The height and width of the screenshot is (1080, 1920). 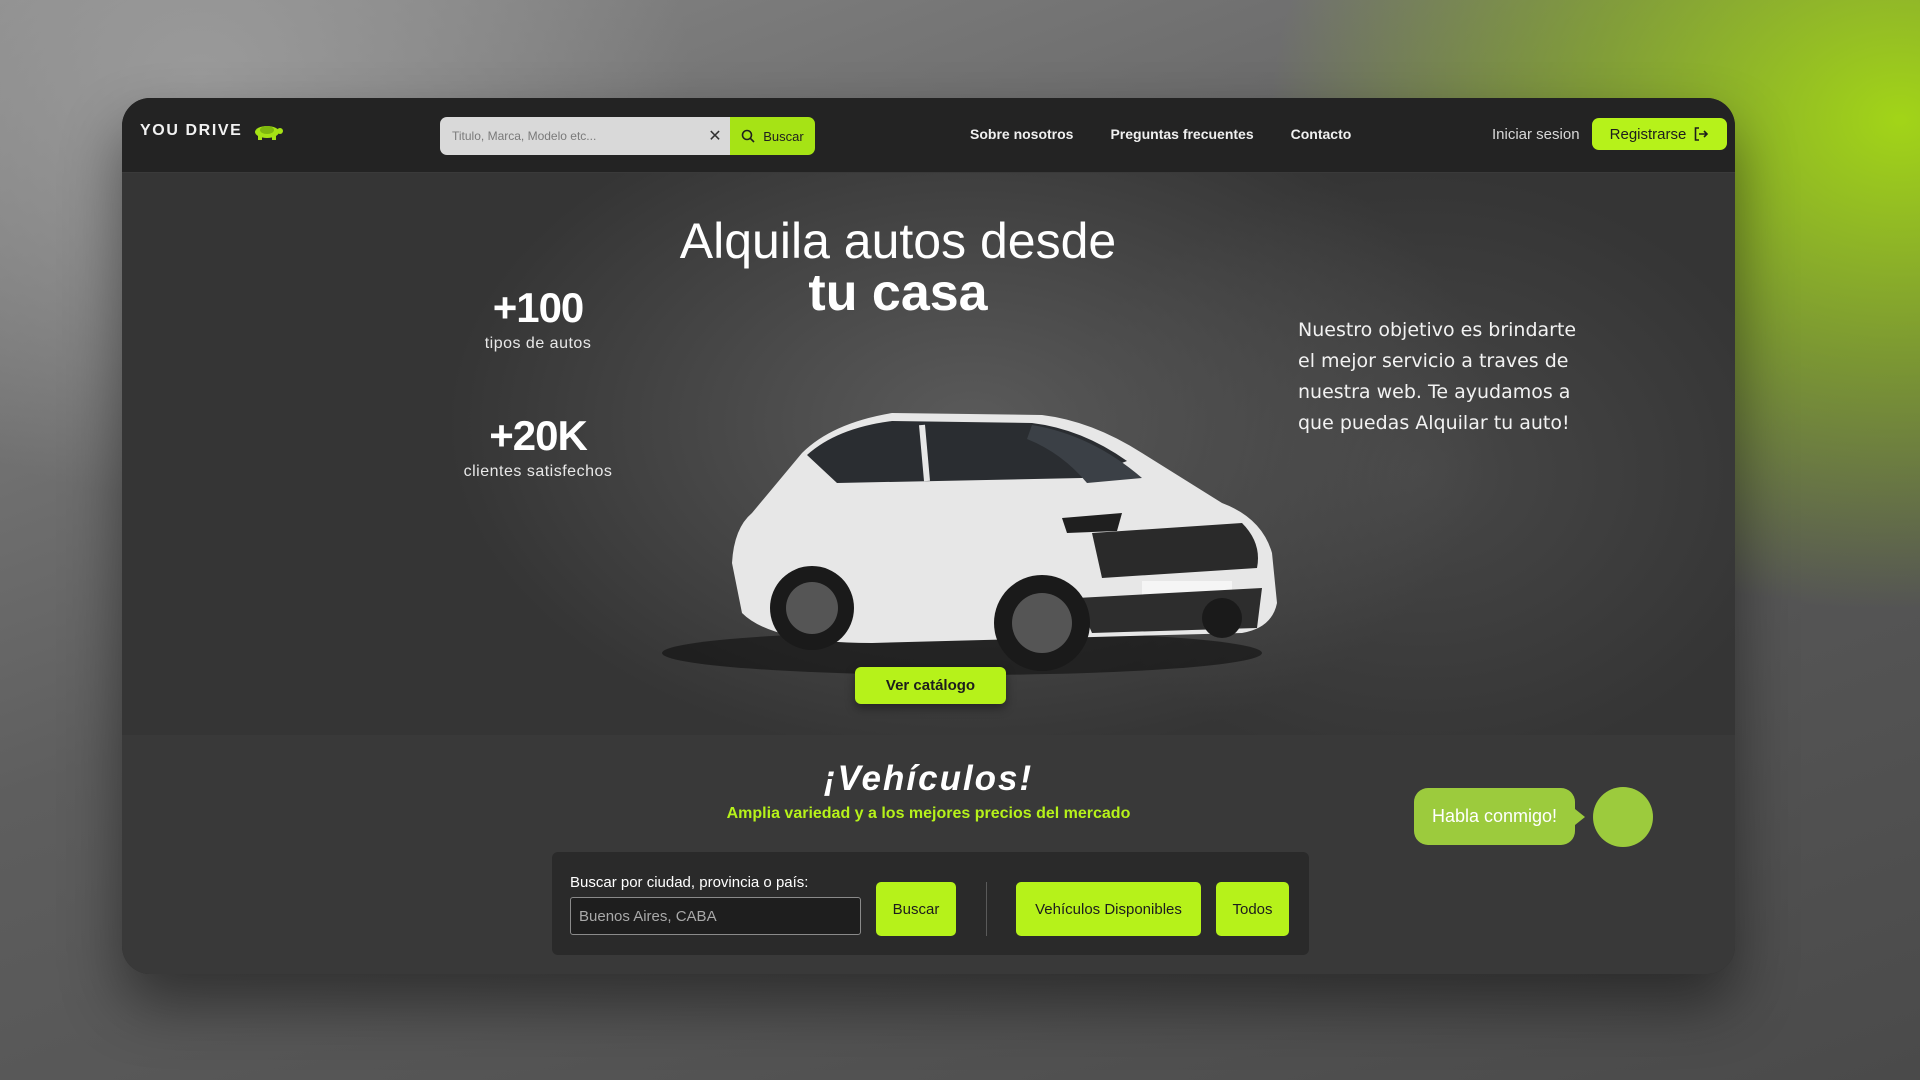 I want to click on location-input, so click(x=715, y=916).